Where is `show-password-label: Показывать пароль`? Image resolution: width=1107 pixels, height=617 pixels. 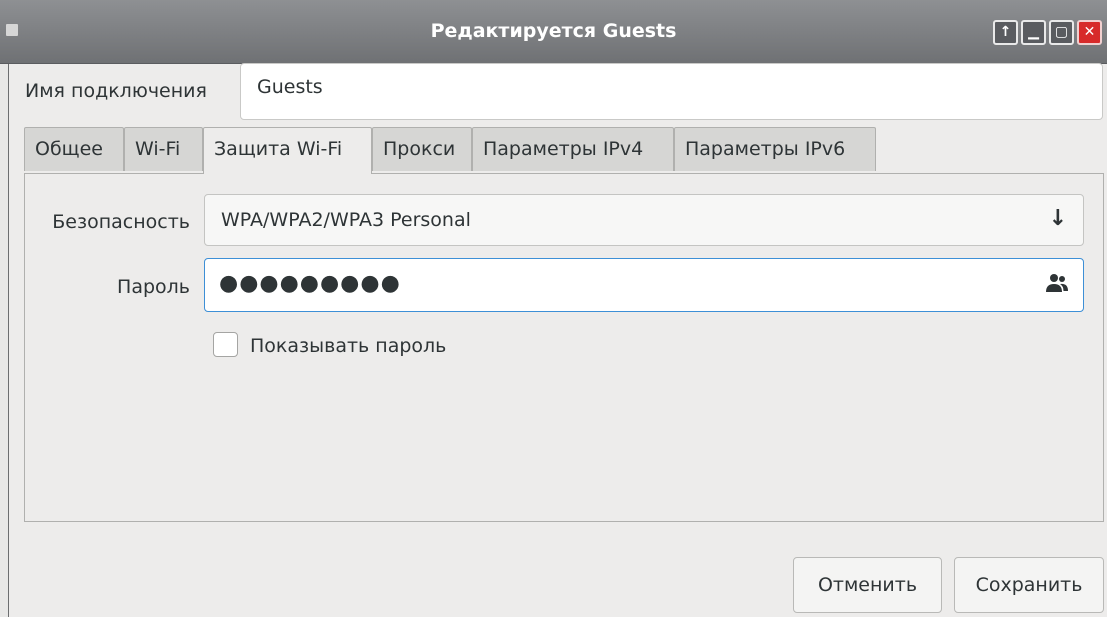 show-password-label: Показывать пароль is located at coordinates (348, 346).